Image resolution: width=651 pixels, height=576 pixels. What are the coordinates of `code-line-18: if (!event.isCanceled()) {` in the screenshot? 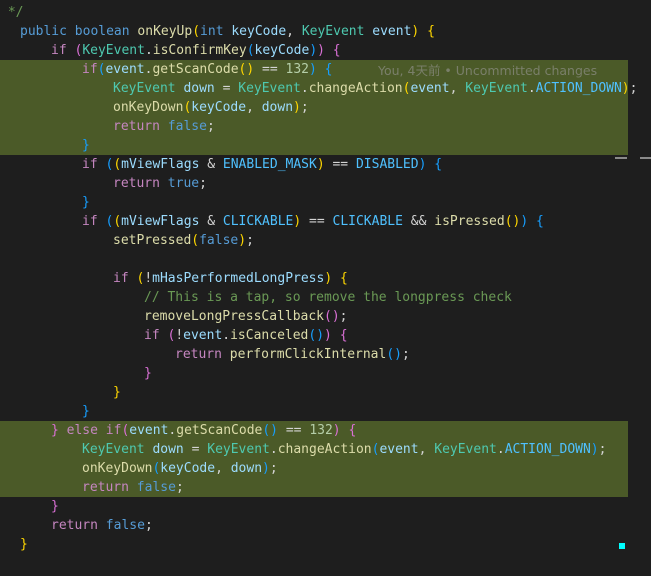 It's located at (397, 335).